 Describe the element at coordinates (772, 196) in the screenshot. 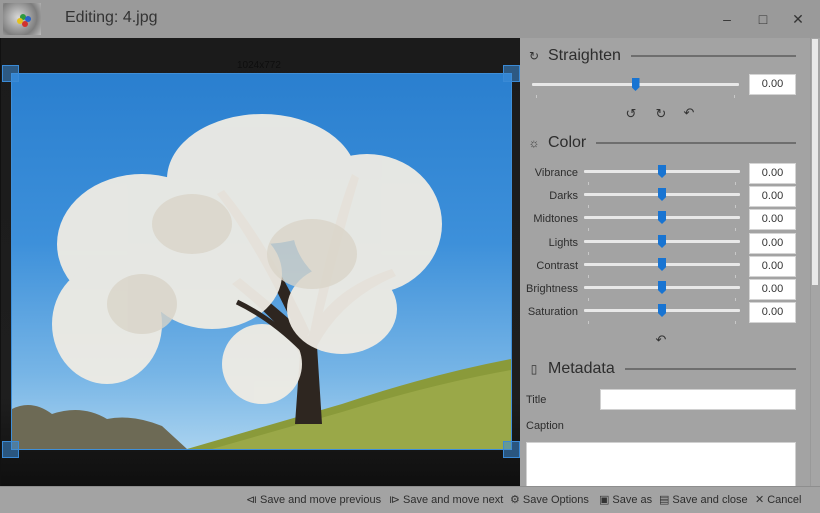

I see `darks-value-input: 0.00` at that location.